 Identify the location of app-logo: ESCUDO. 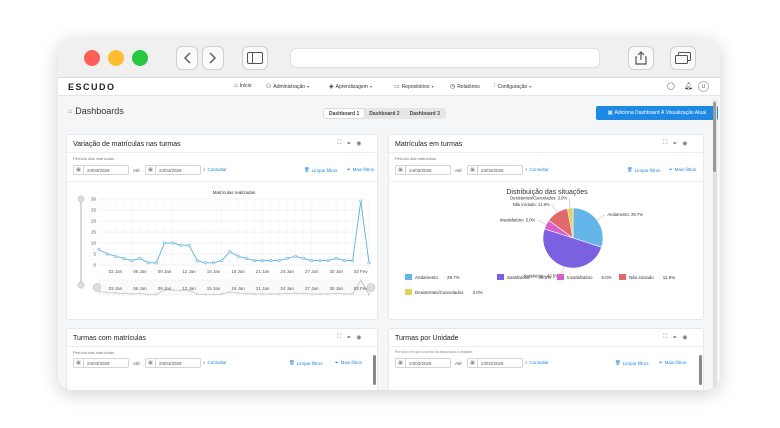
(92, 87).